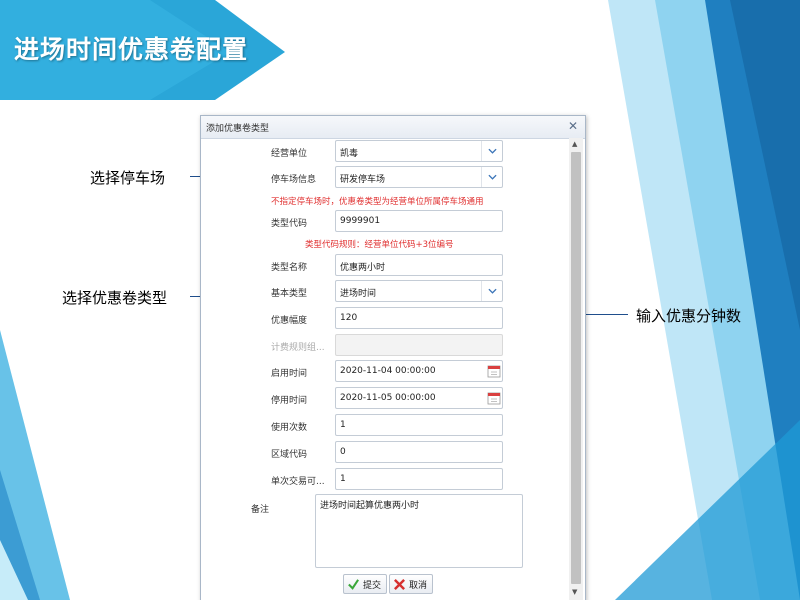 Image resolution: width=800 pixels, height=600 pixels. What do you see at coordinates (349, 154) in the screenshot?
I see `operator-value: 凯毒` at bounding box center [349, 154].